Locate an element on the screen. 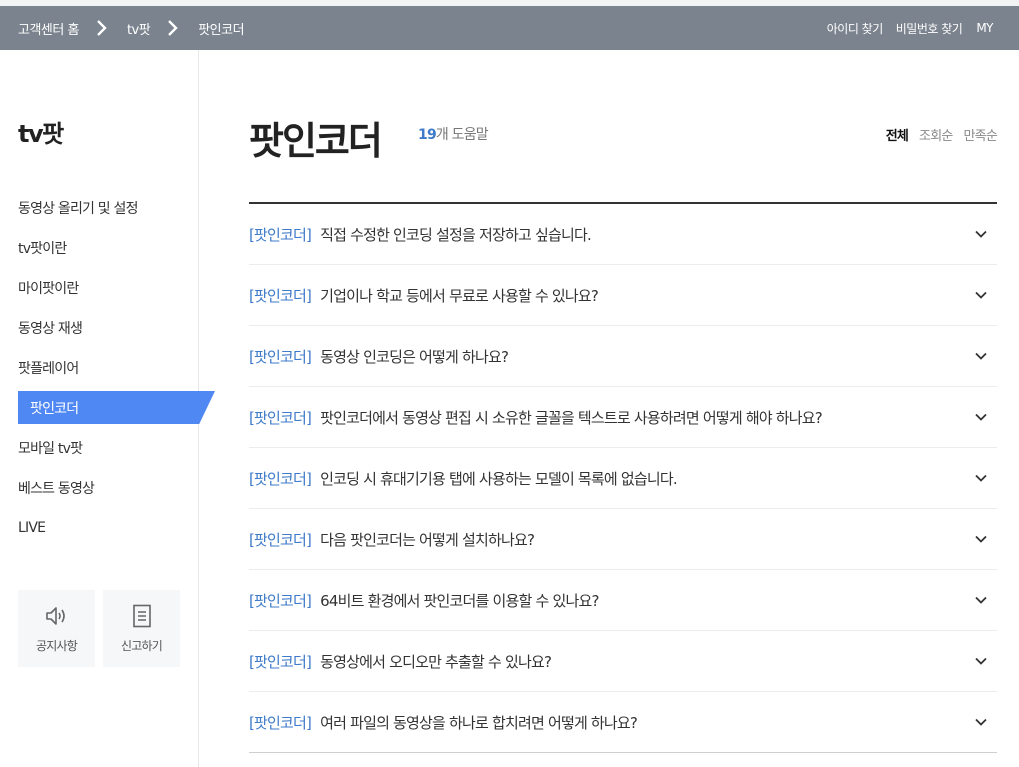  help-count-number: 19 is located at coordinates (427, 135).